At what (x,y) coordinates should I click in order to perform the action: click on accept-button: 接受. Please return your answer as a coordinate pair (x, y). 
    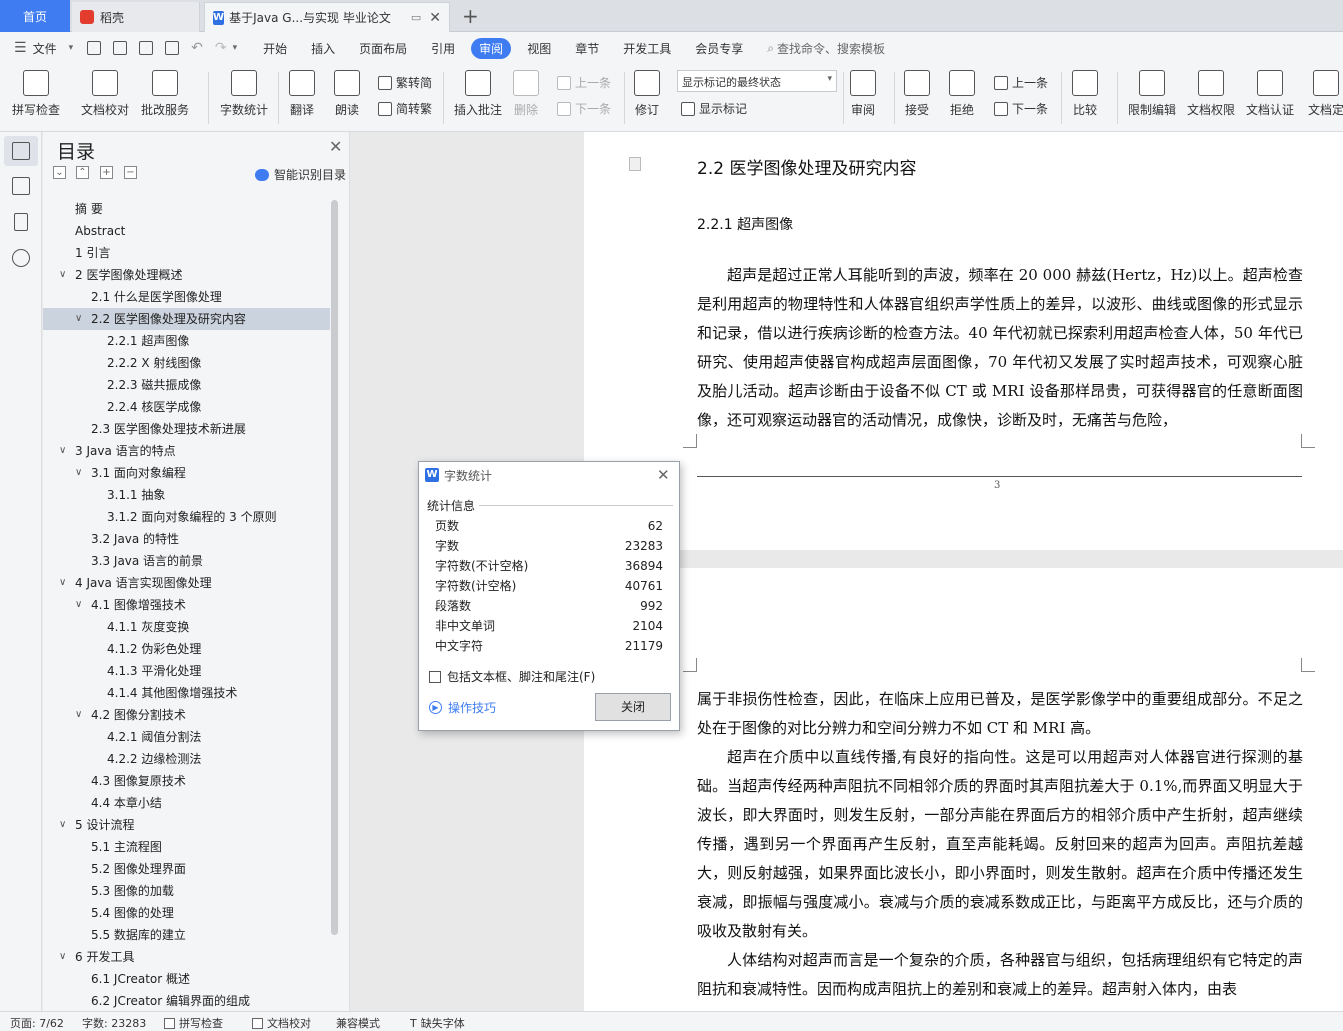
    Looking at the image, I should click on (917, 94).